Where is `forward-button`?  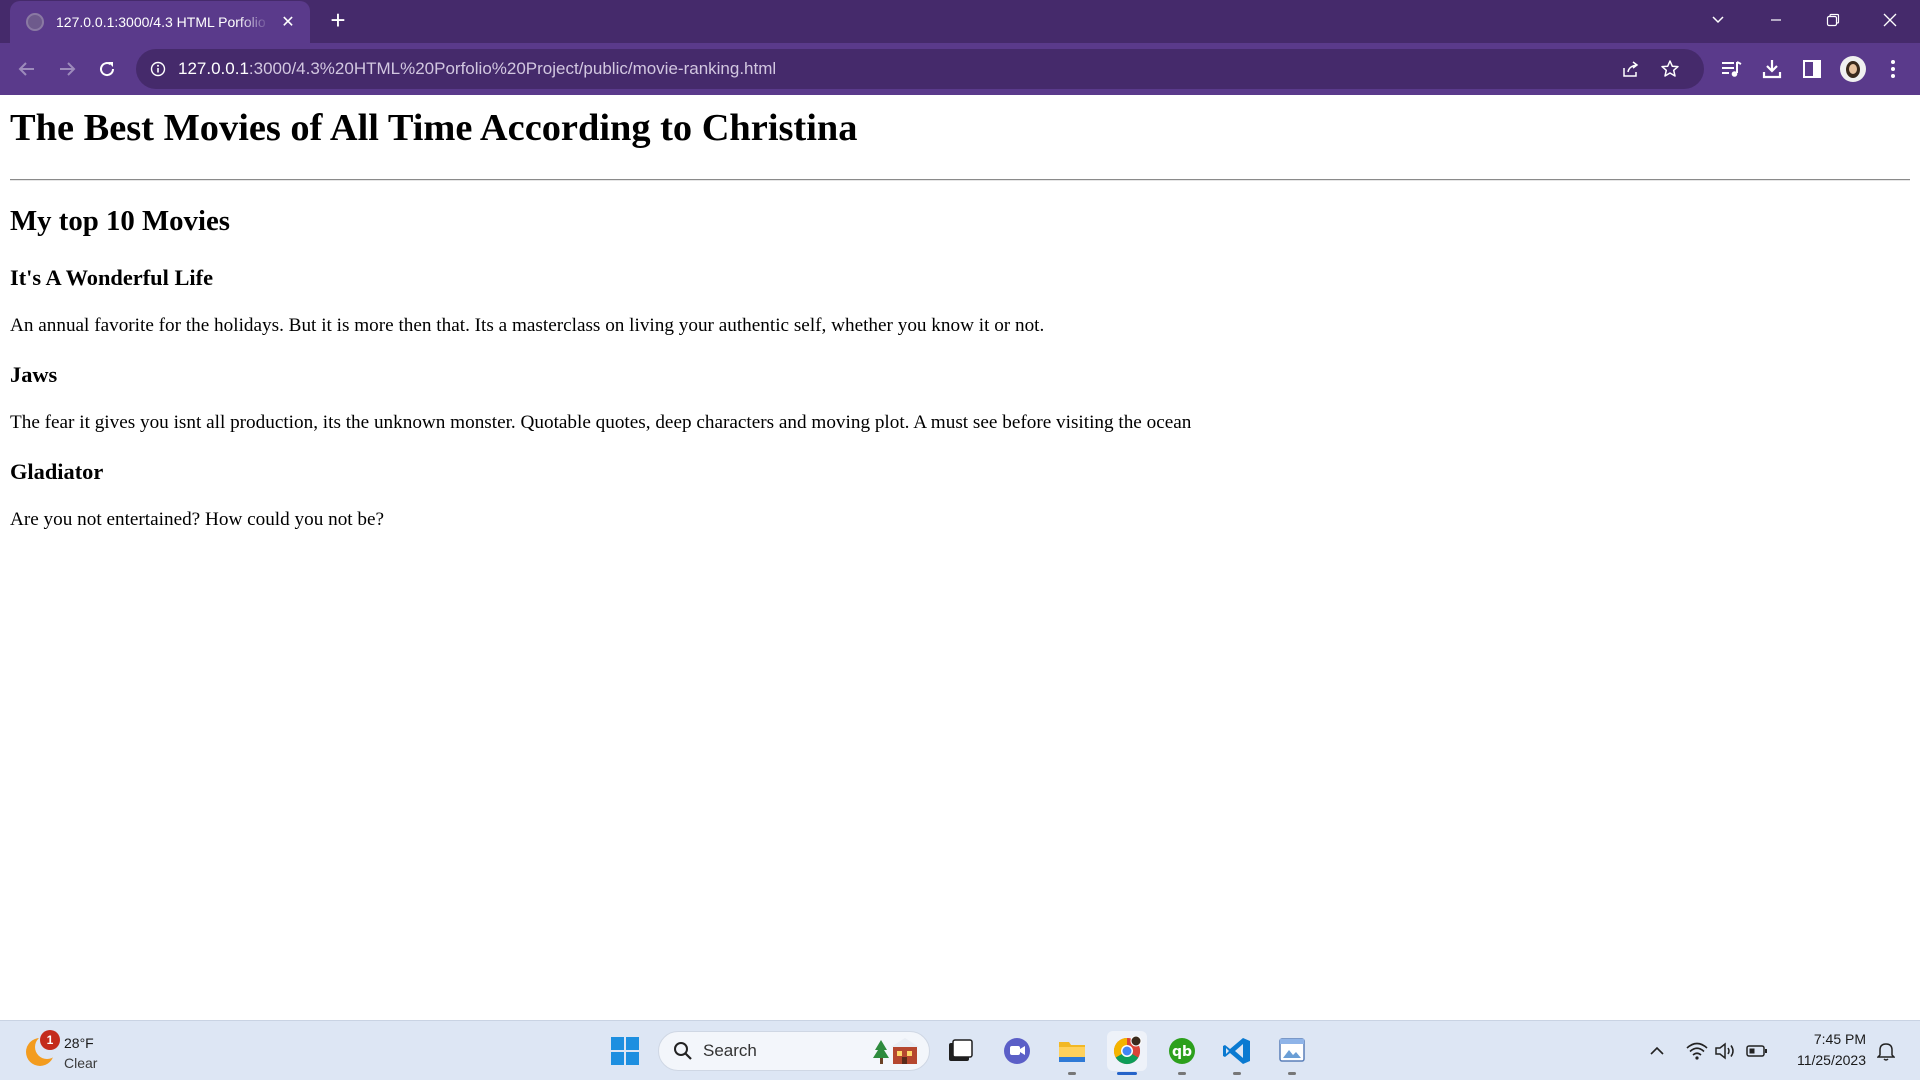 forward-button is located at coordinates (67, 69).